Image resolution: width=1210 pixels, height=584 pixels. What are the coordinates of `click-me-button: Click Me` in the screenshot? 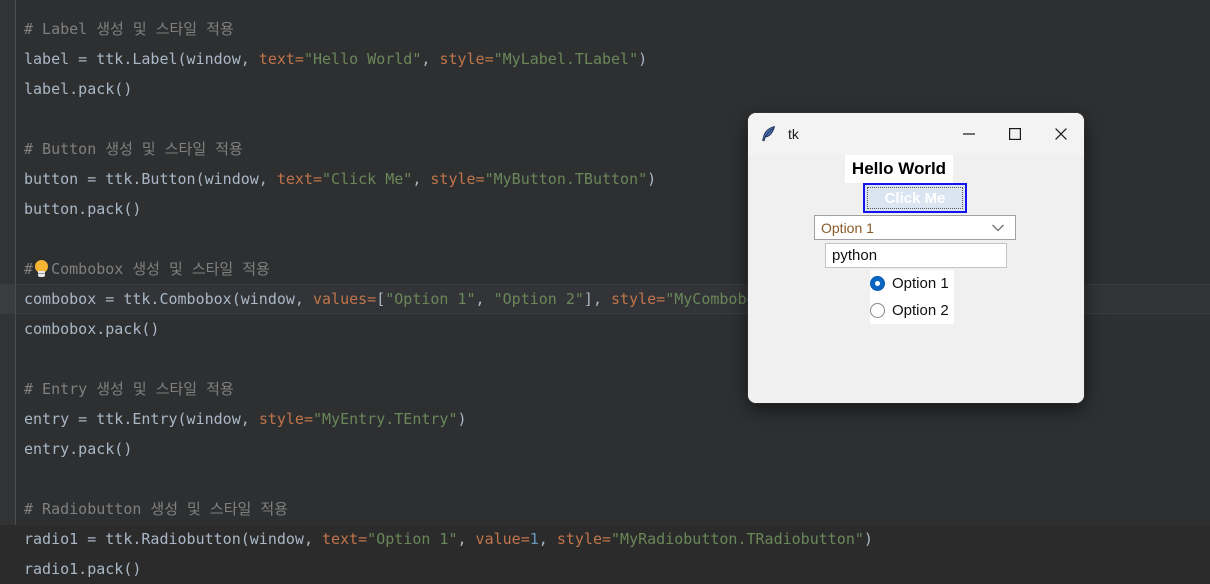 It's located at (915, 198).